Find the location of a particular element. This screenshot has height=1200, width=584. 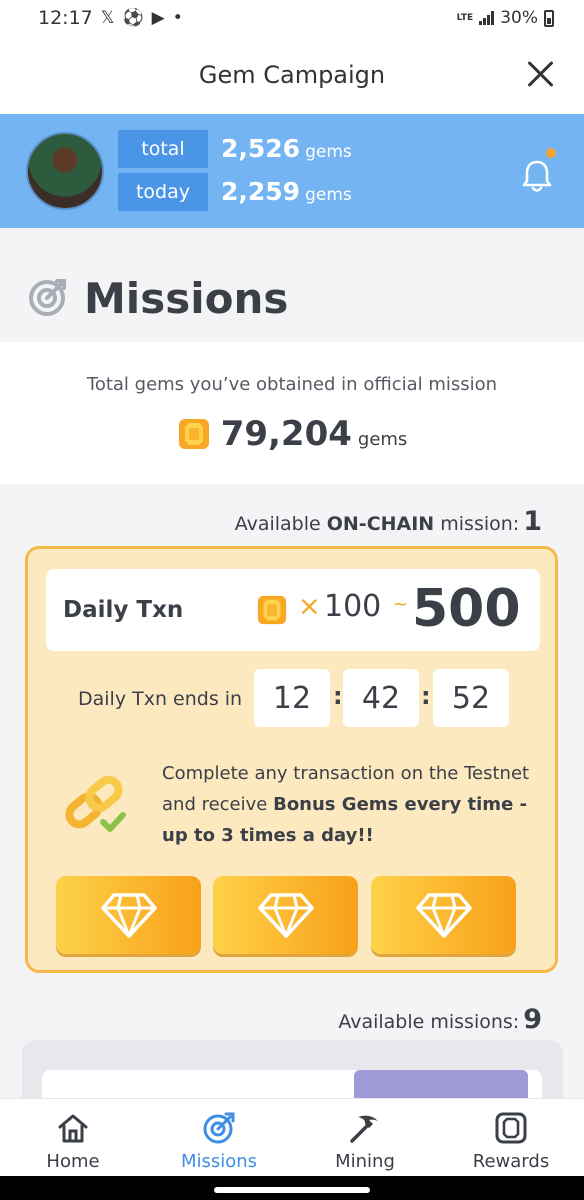

nav-mining-label: Mining is located at coordinates (365, 1161).